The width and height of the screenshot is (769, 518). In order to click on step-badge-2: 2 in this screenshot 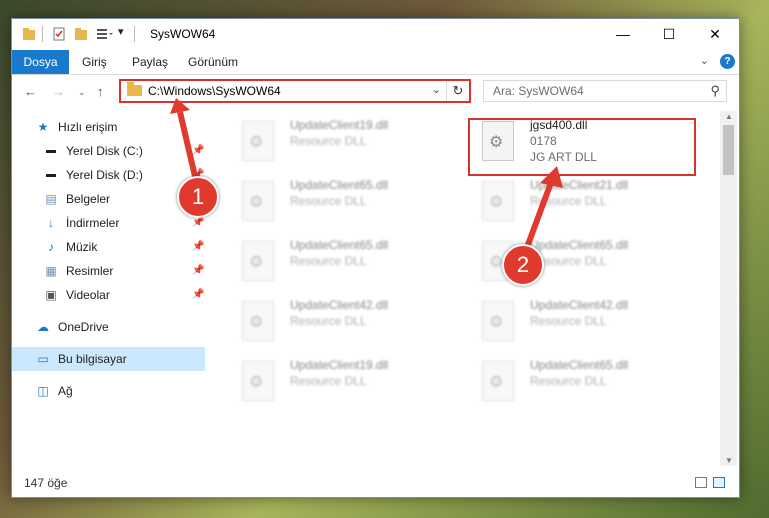, I will do `click(523, 265)`.